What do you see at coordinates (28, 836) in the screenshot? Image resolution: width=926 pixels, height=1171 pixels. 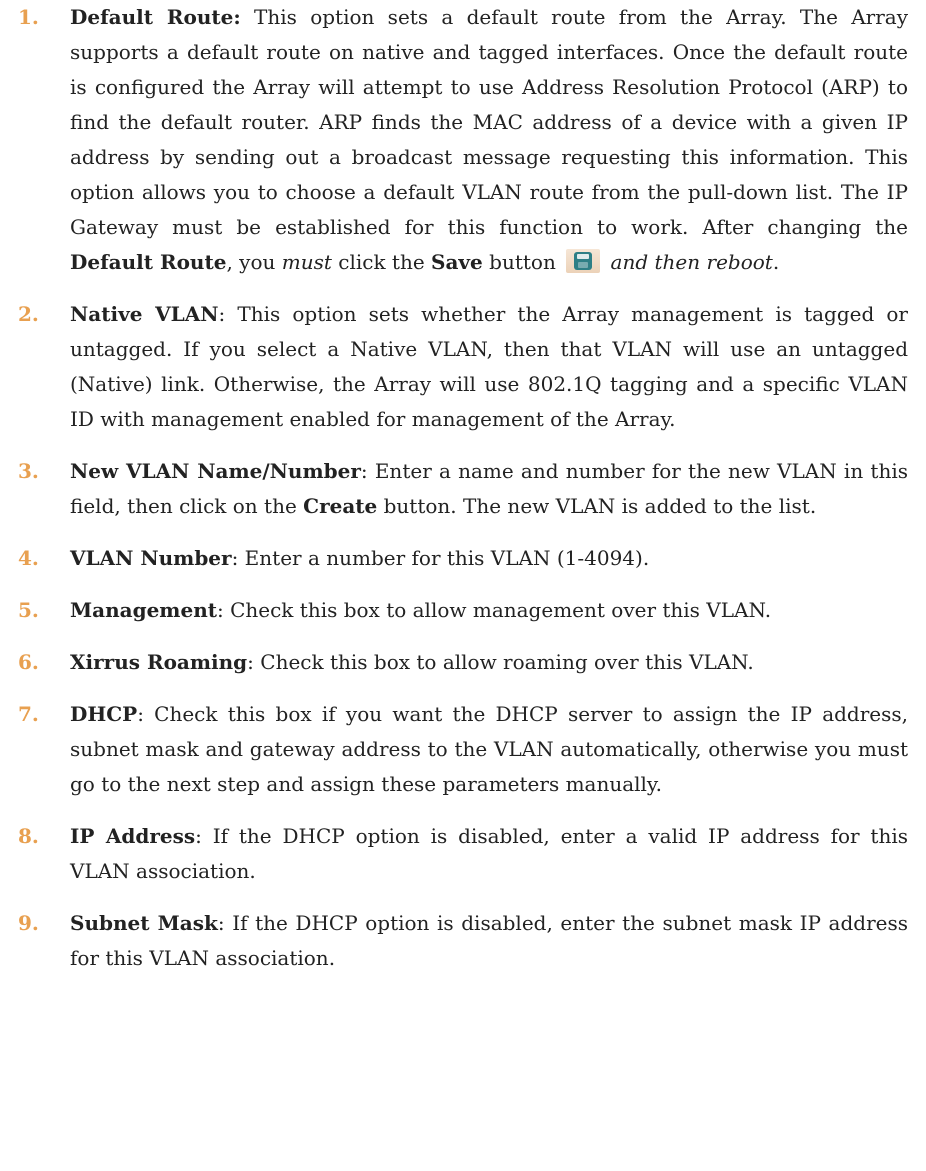 I see `step-number: 8.` at bounding box center [28, 836].